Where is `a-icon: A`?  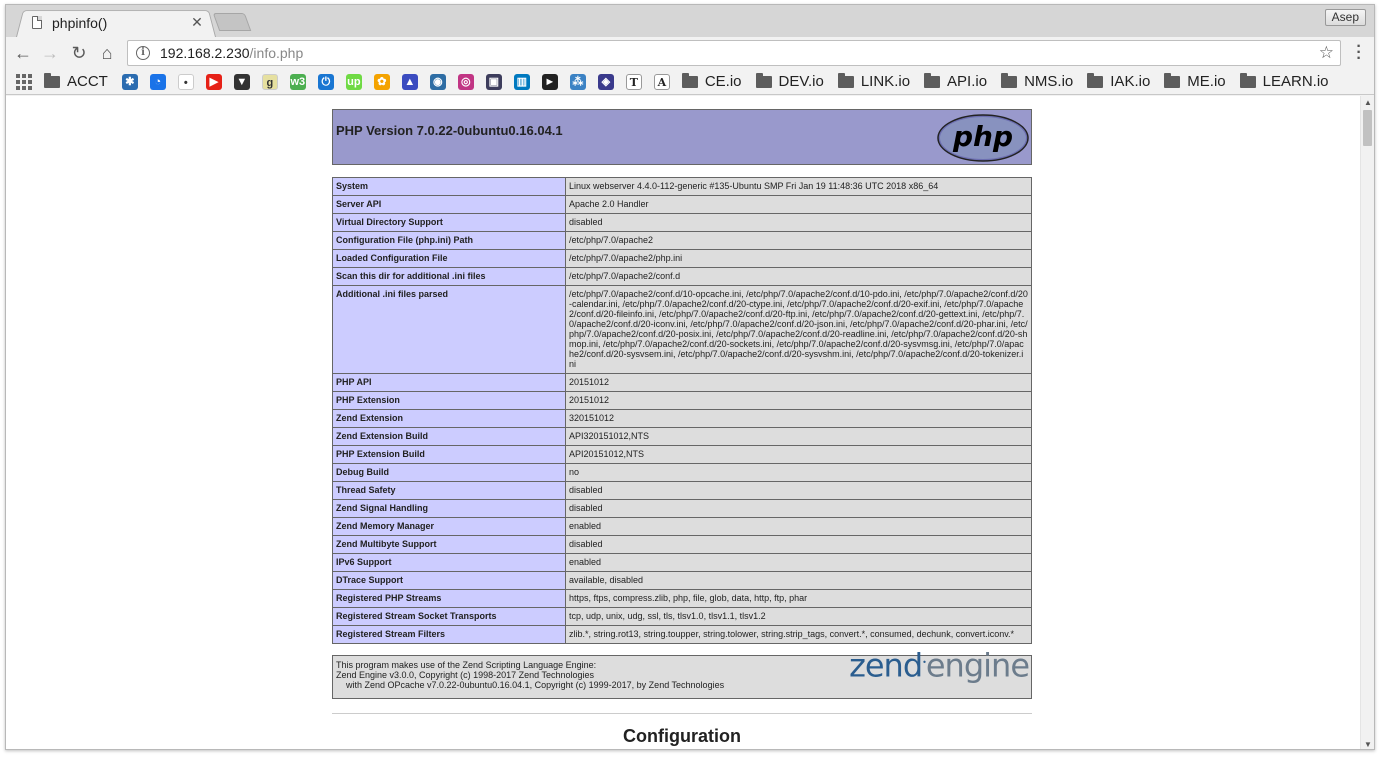
a-icon: A is located at coordinates (661, 81).